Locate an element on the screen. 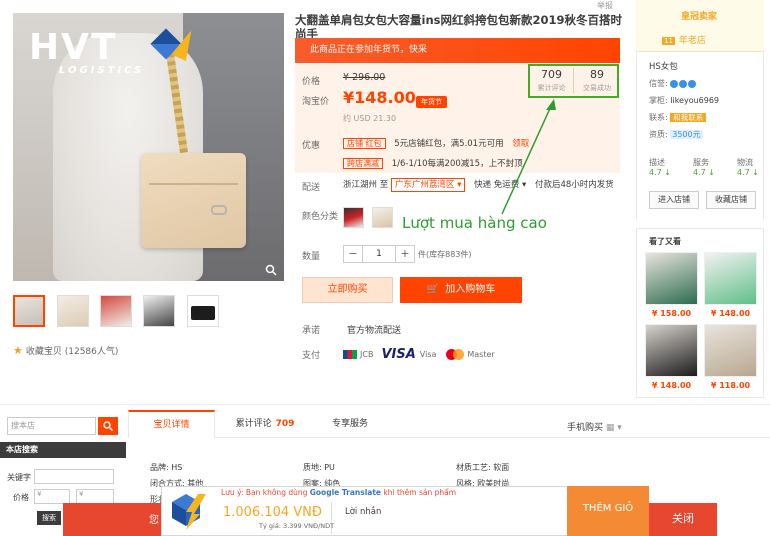  visa-icon: VISA is located at coordinates (398, 354).